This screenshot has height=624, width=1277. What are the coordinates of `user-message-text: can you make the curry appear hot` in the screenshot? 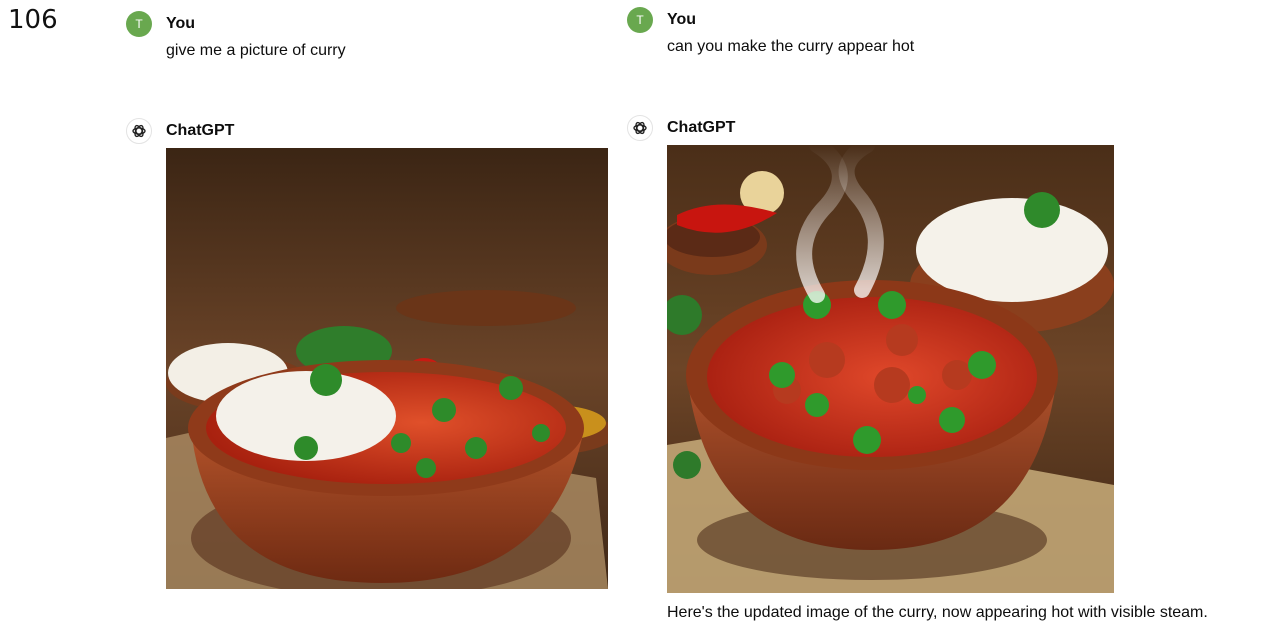 It's located at (791, 46).